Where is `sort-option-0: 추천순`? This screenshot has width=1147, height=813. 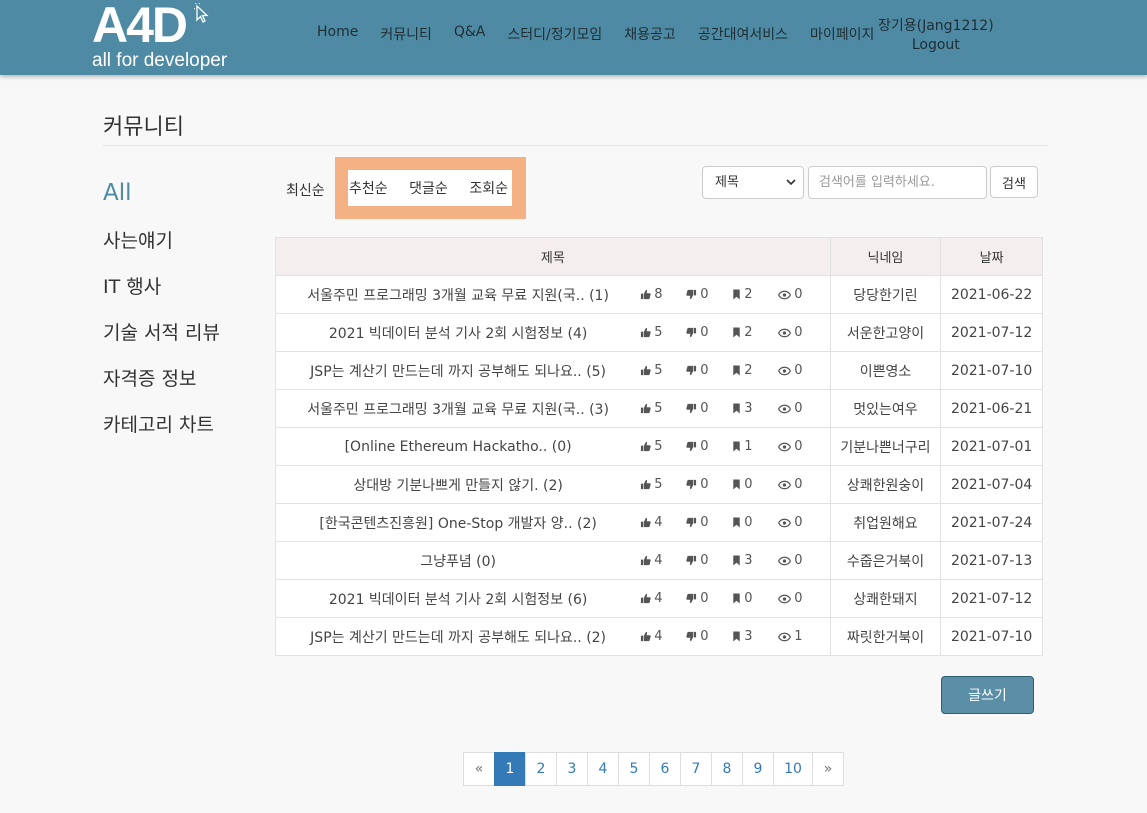
sort-option-0: 추천순 is located at coordinates (368, 188).